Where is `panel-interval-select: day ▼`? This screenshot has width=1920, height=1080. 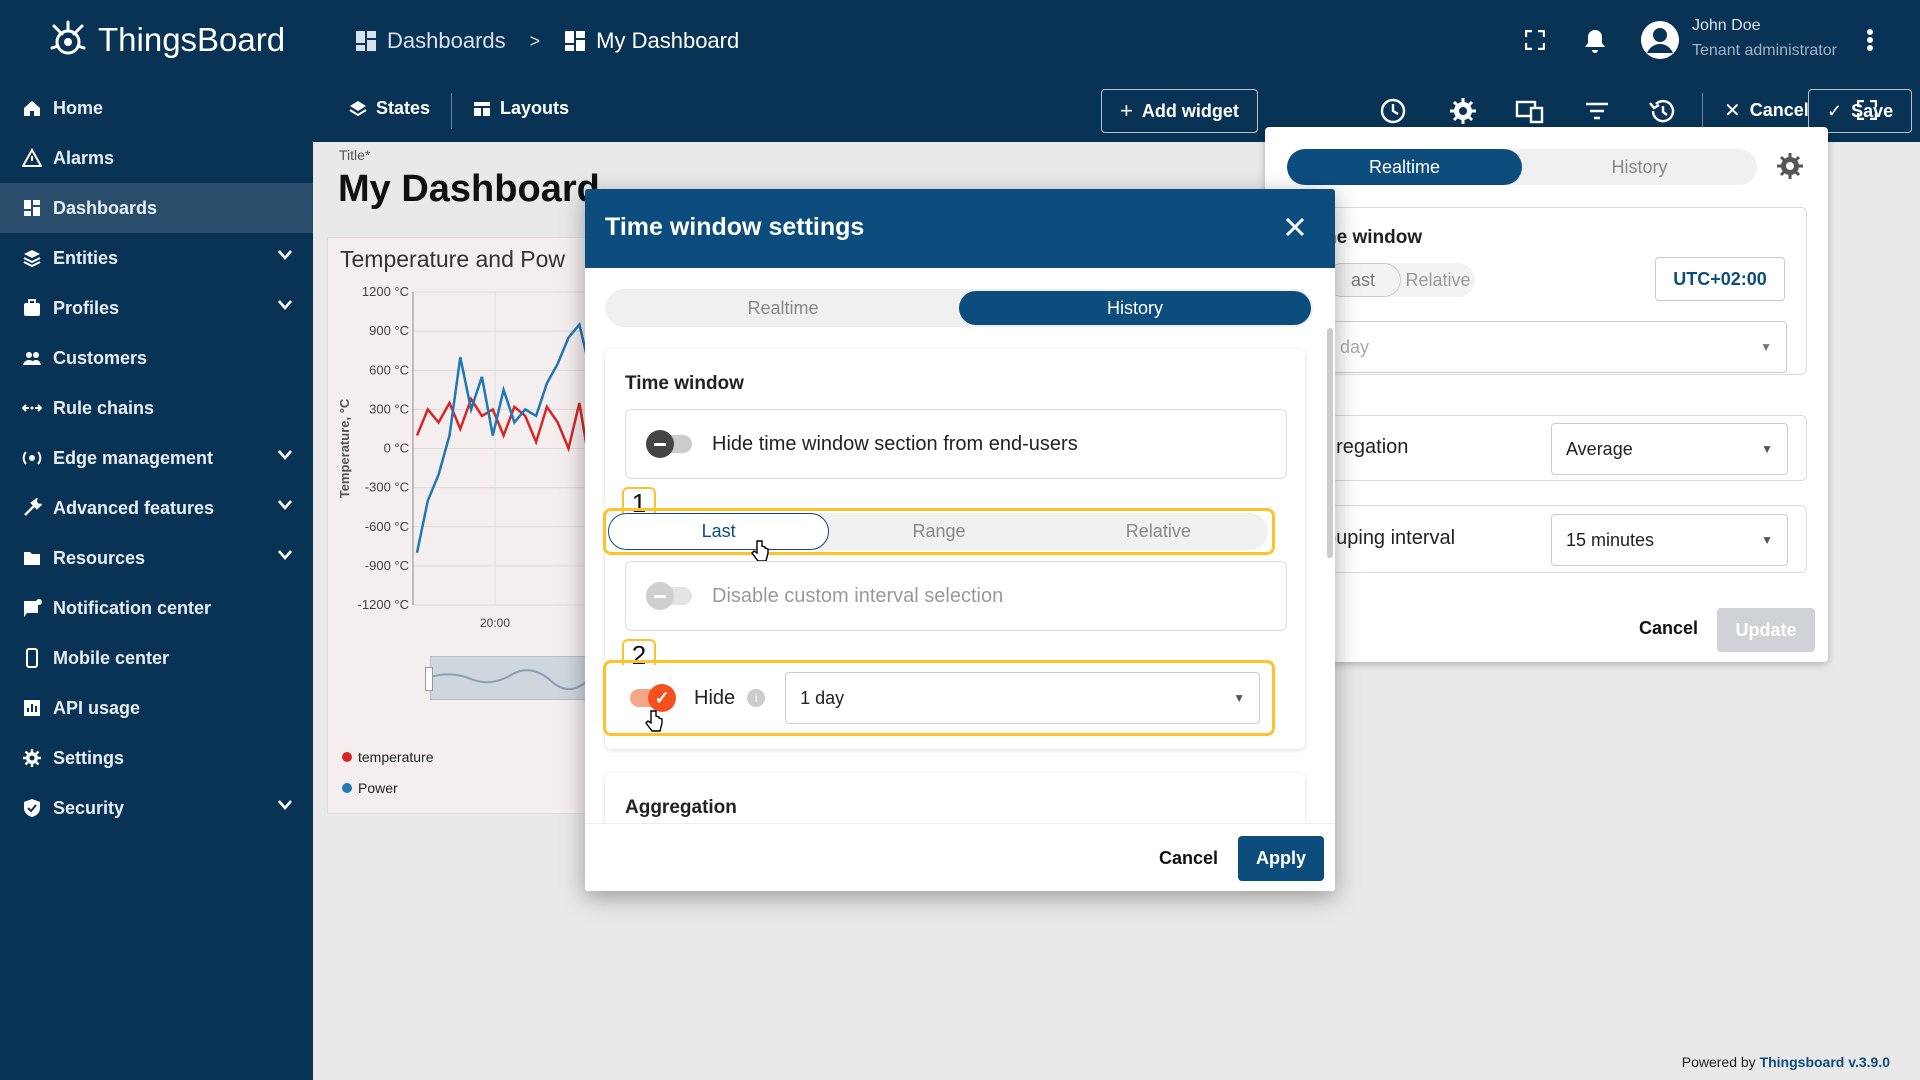
panel-interval-select: day ▼ is located at coordinates (1556, 347).